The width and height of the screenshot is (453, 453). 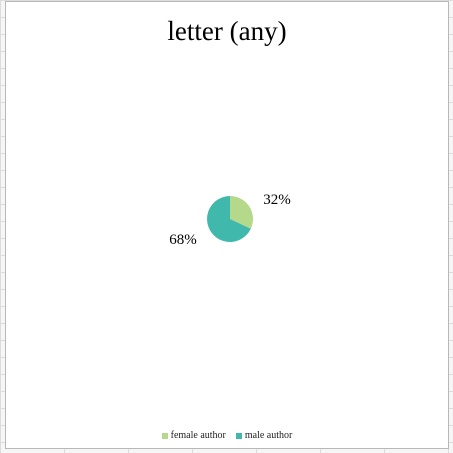 What do you see at coordinates (268, 435) in the screenshot?
I see `legend-label-male-author: male author` at bounding box center [268, 435].